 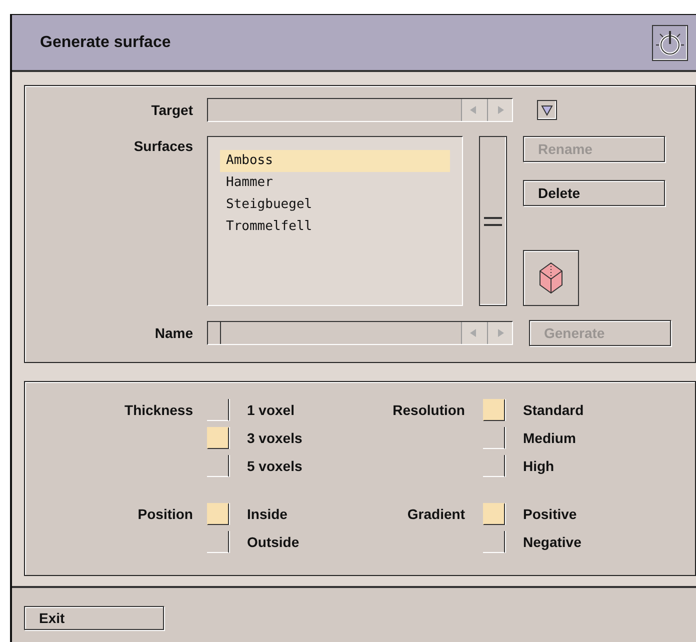 I want to click on option-label: Outside, so click(x=273, y=542).